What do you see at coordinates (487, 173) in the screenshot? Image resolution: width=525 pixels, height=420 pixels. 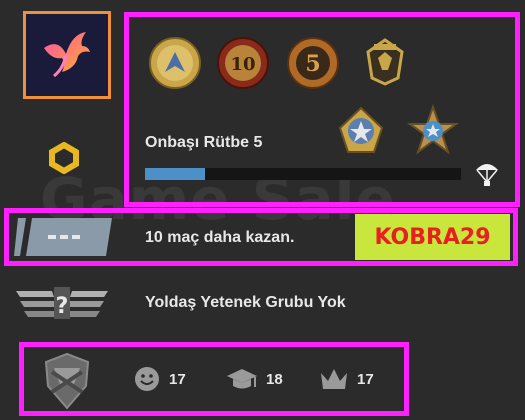 I see `parachute-icon` at bounding box center [487, 173].